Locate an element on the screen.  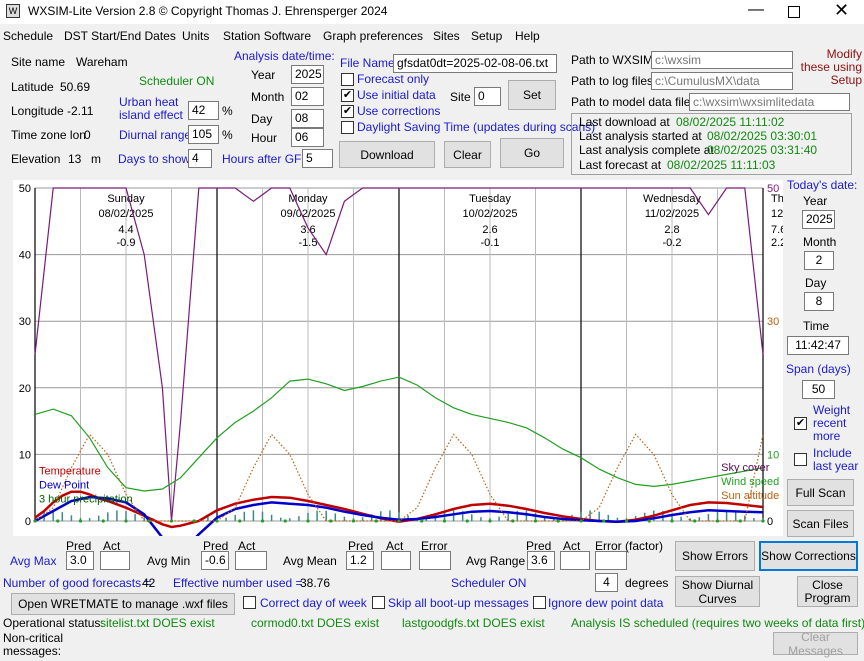
menu-units: Units is located at coordinates (195, 36).